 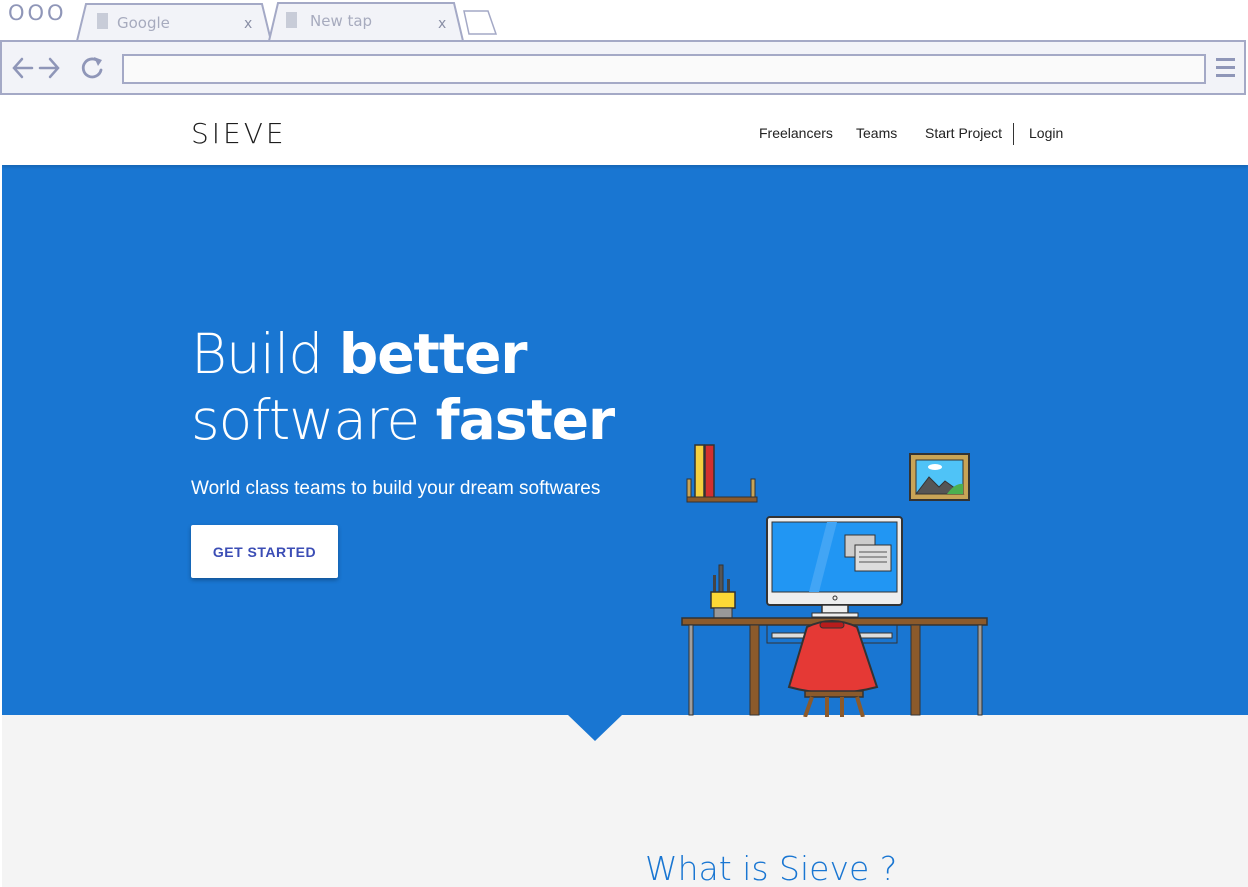 I want to click on browser-toolbar, so click(x=623, y=67).